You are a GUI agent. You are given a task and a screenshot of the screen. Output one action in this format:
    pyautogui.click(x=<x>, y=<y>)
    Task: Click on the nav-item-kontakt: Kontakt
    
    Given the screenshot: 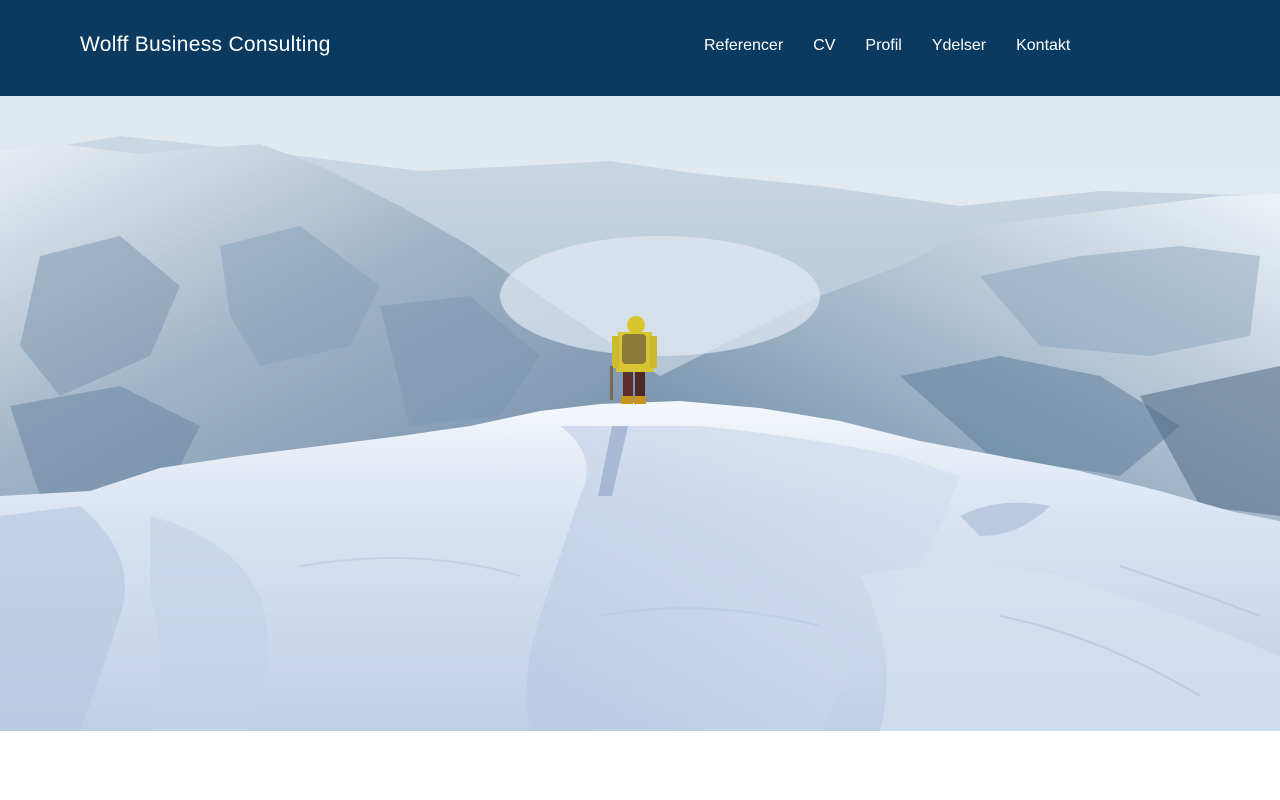 What is the action you would take?
    pyautogui.click(x=1043, y=46)
    